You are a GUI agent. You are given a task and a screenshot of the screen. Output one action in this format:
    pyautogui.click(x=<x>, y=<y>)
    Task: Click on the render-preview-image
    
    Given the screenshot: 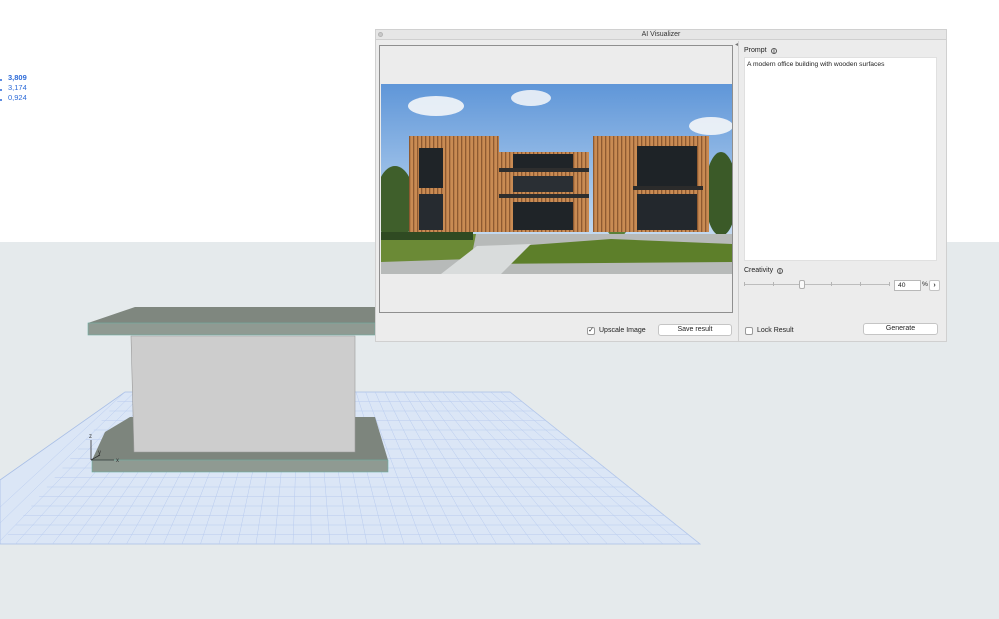 What is the action you would take?
    pyautogui.click(x=556, y=179)
    